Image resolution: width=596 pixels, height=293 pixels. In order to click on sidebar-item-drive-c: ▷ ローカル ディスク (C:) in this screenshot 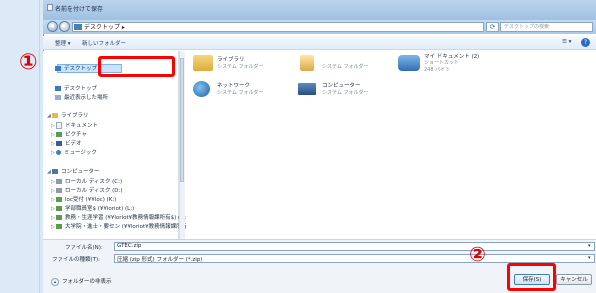, I will do `click(86, 182)`.